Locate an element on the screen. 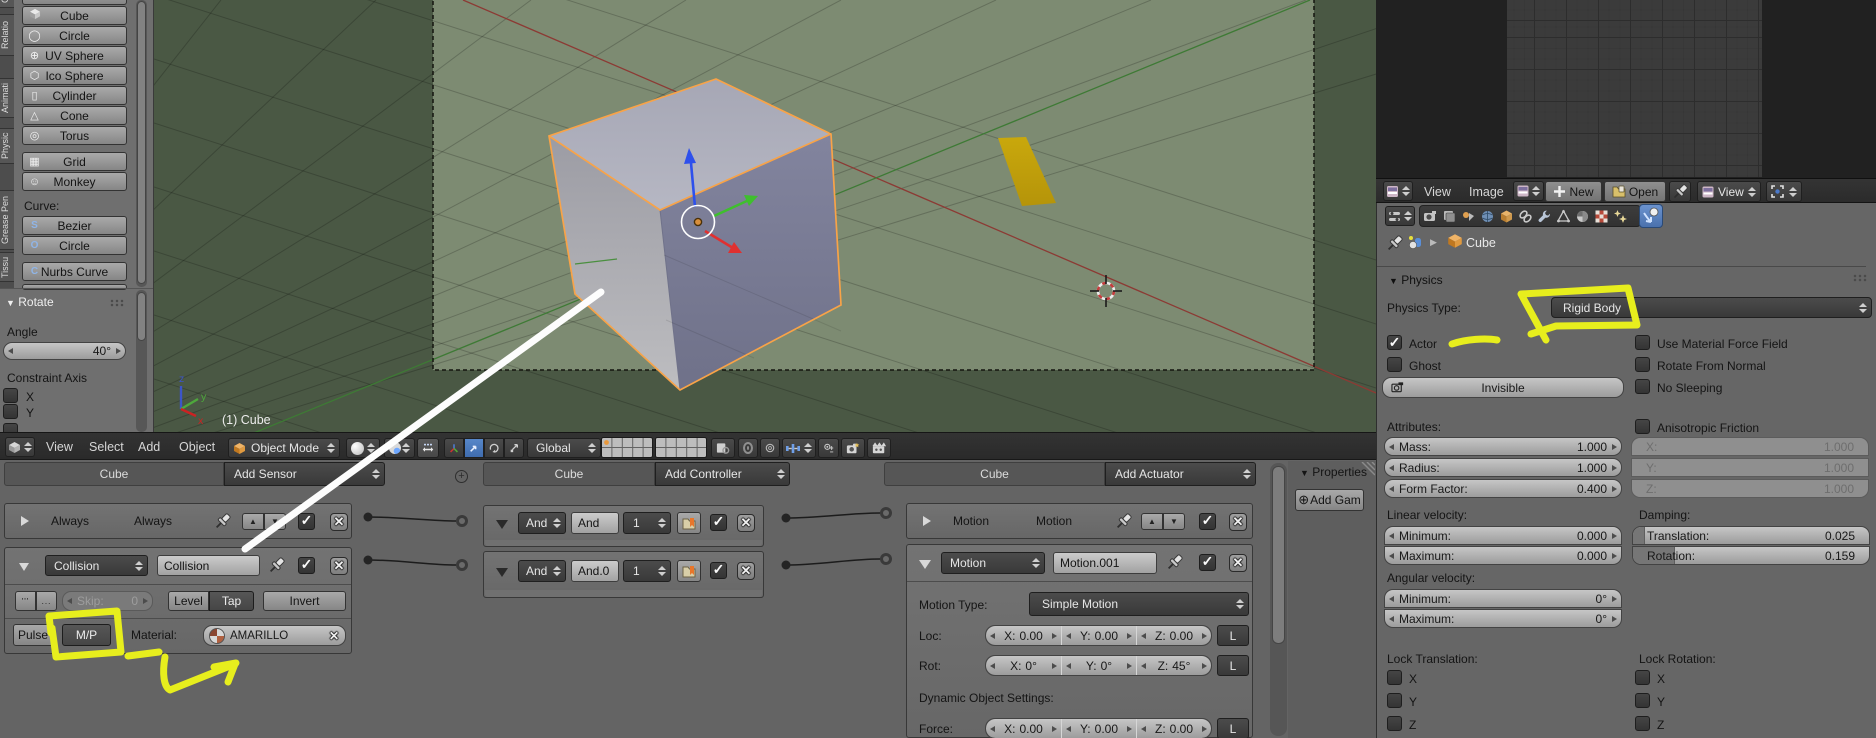 Image resolution: width=1876 pixels, height=738 pixels. svg-text: (1) Cube is located at coordinates (246, 420).